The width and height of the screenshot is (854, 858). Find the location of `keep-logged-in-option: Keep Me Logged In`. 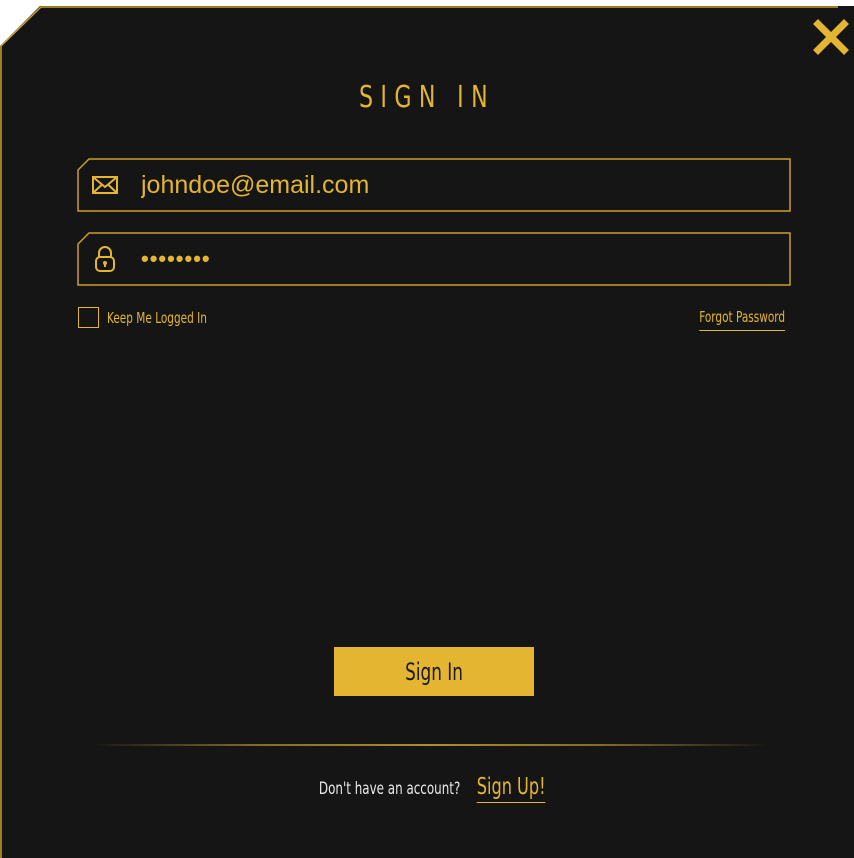

keep-logged-in-option: Keep Me Logged In is located at coordinates (156, 317).